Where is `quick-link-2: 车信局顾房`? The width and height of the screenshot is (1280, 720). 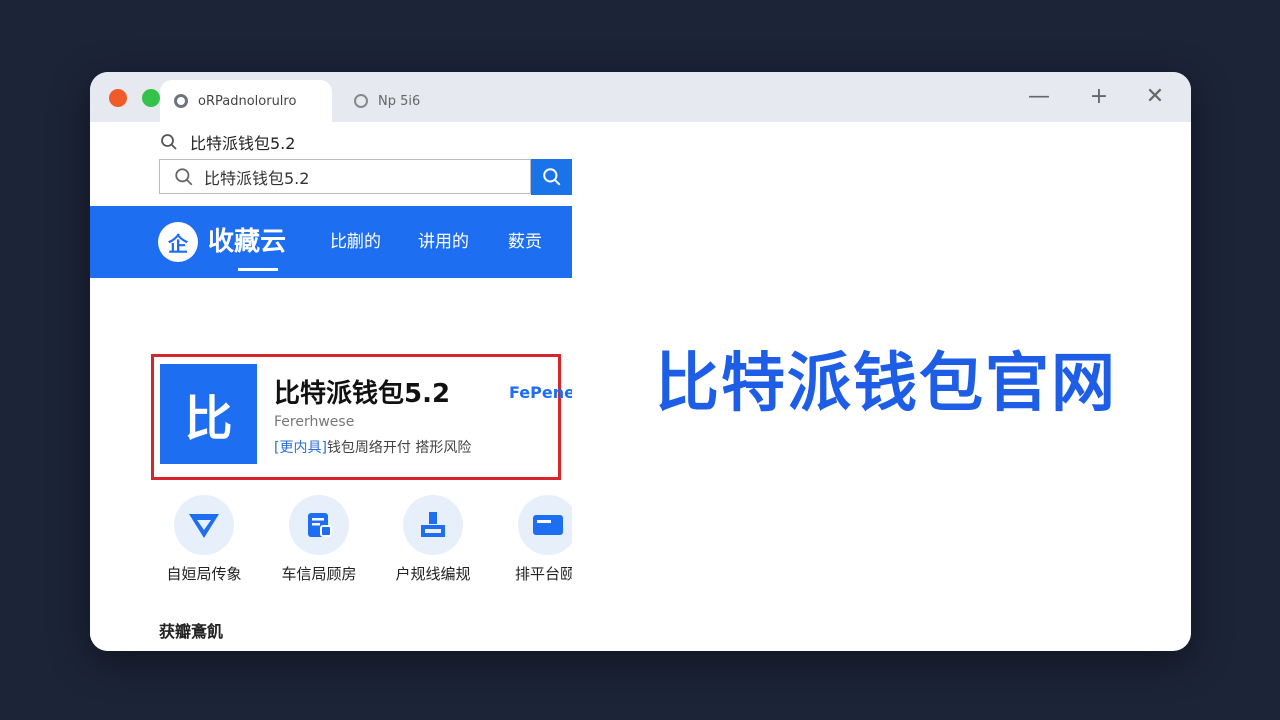
quick-link-2: 车信局顾房 is located at coordinates (319, 539).